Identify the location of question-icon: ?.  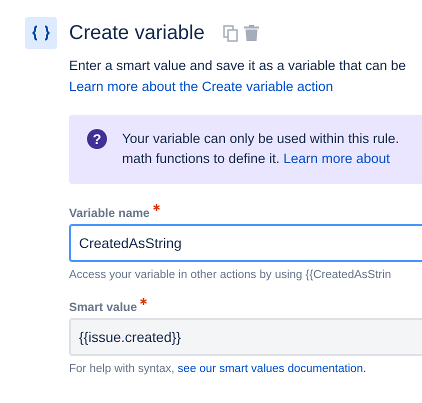
(97, 139).